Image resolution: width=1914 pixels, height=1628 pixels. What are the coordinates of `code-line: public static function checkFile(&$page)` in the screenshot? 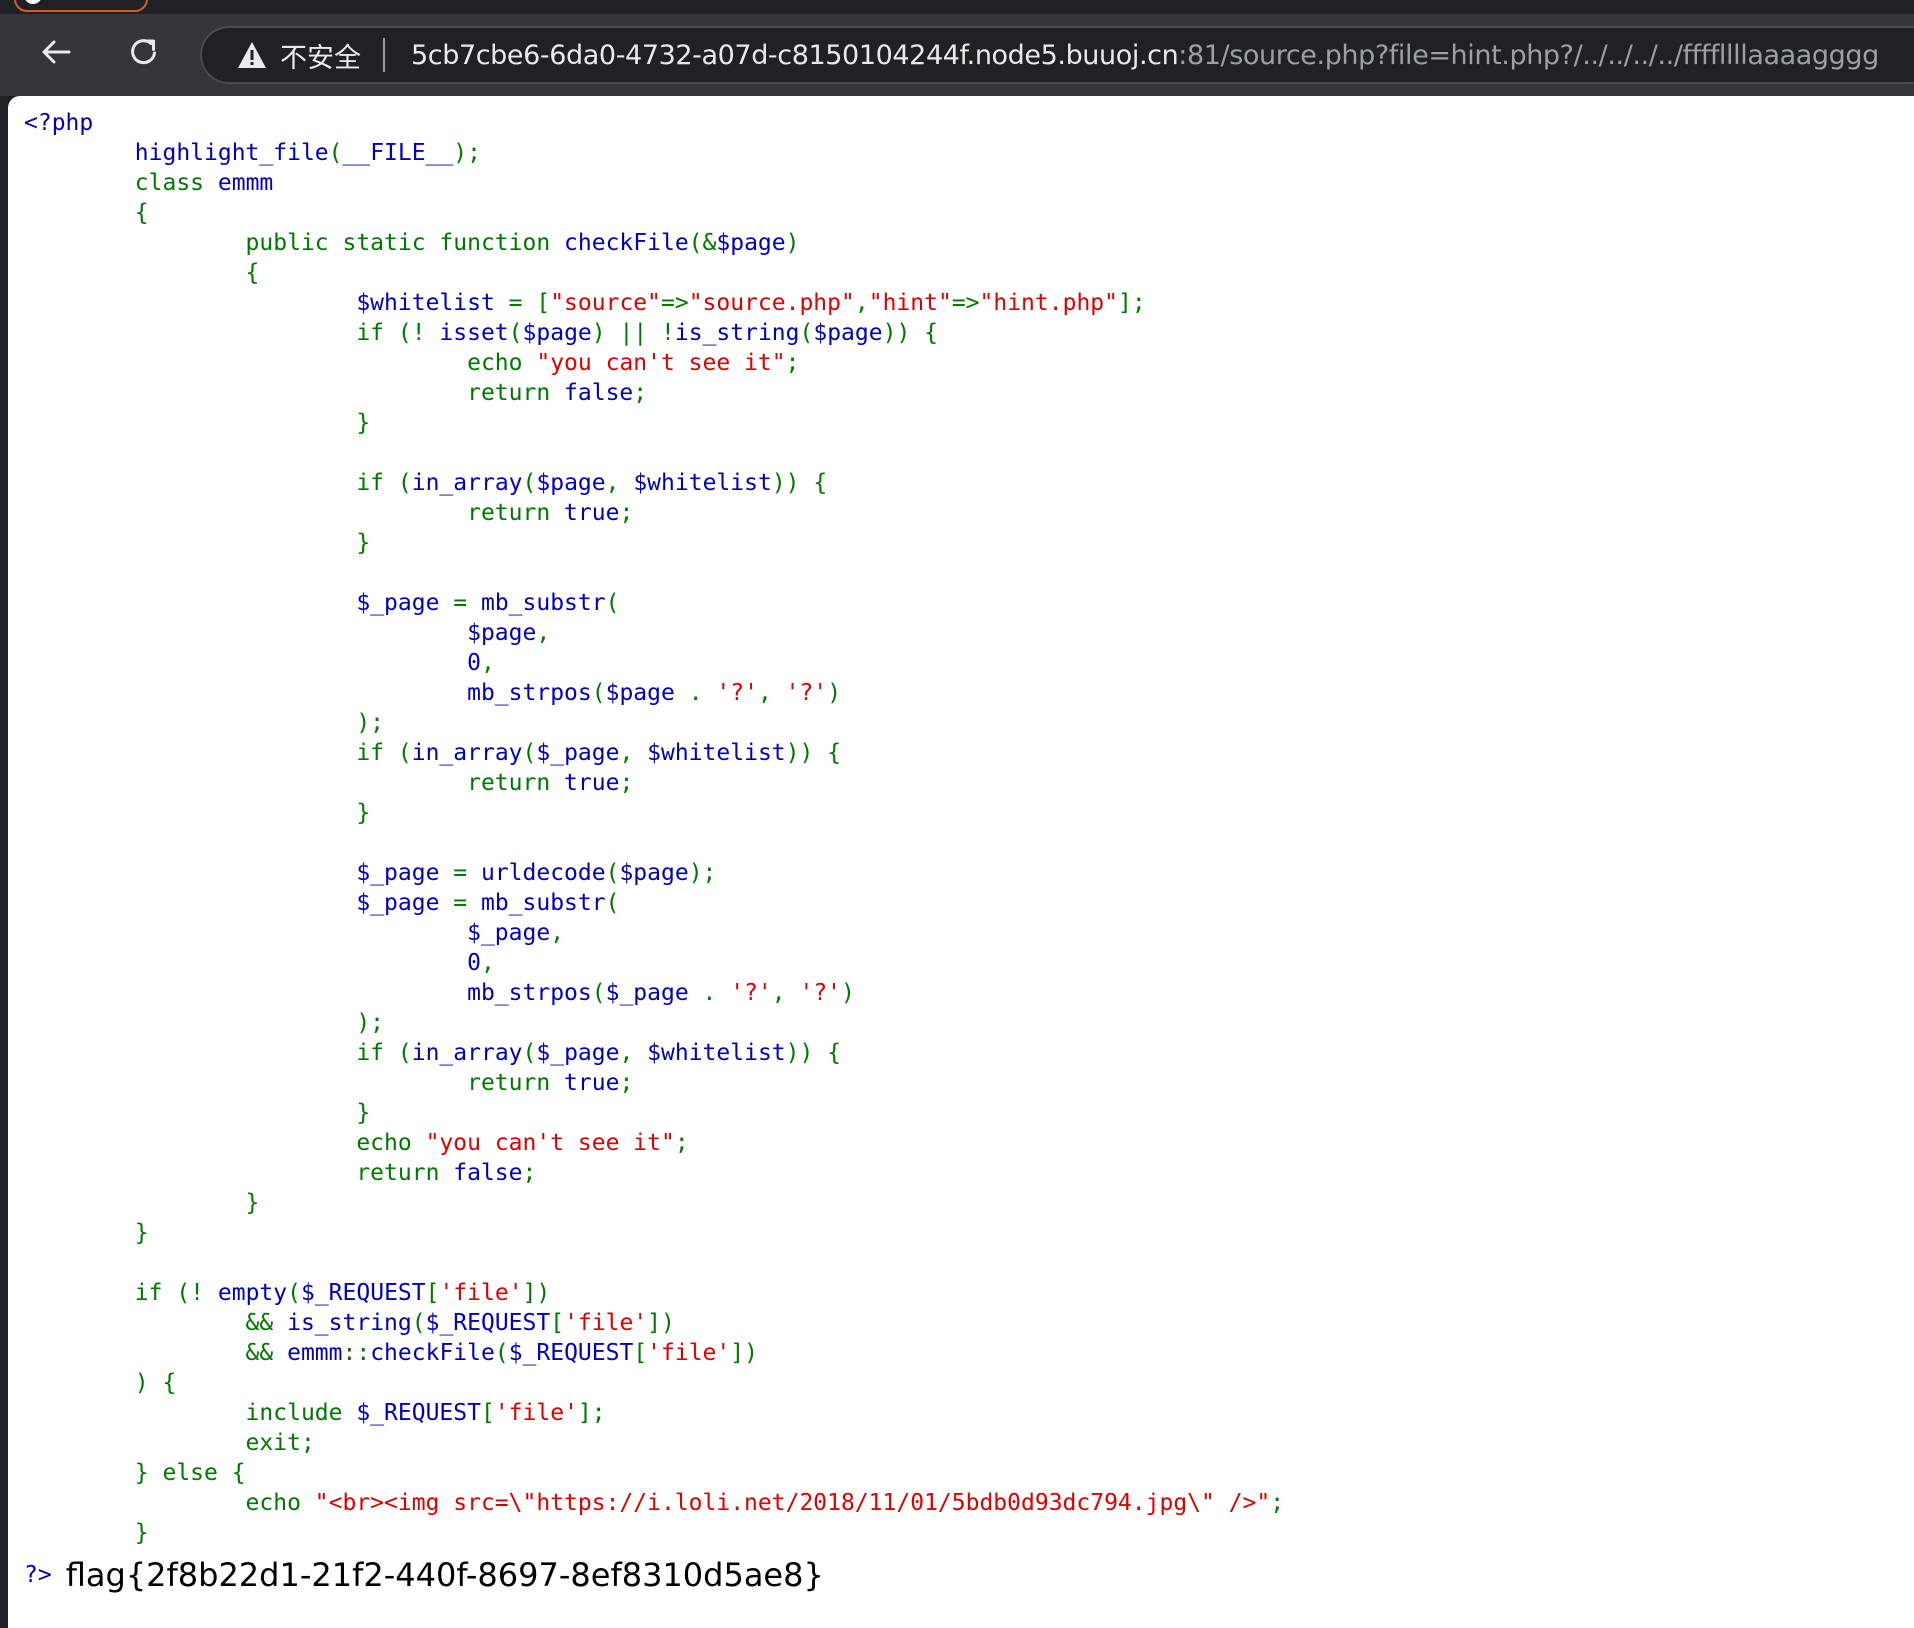 It's located at (654, 243).